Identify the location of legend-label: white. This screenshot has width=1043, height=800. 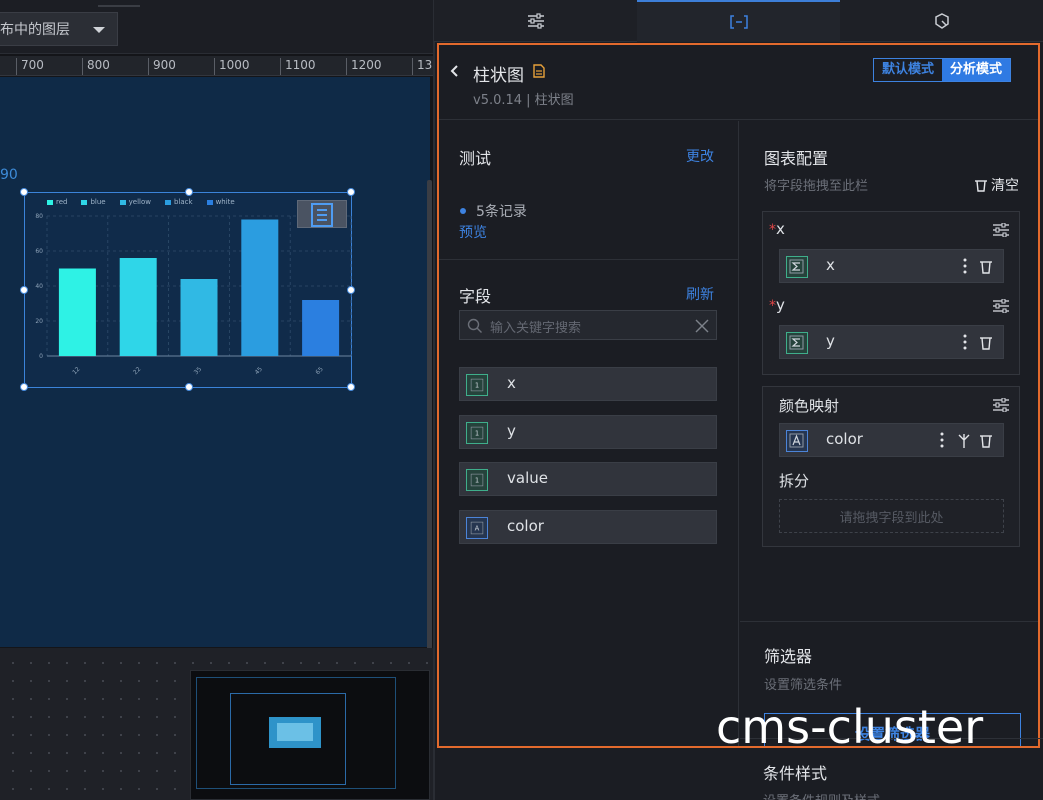
(225, 202).